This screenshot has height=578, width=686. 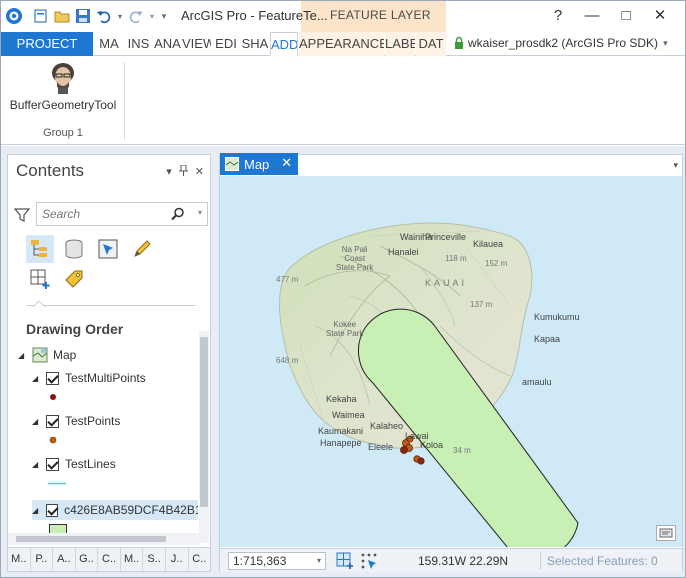 What do you see at coordinates (666, 533) in the screenshot?
I see `map-overview-icon` at bounding box center [666, 533].